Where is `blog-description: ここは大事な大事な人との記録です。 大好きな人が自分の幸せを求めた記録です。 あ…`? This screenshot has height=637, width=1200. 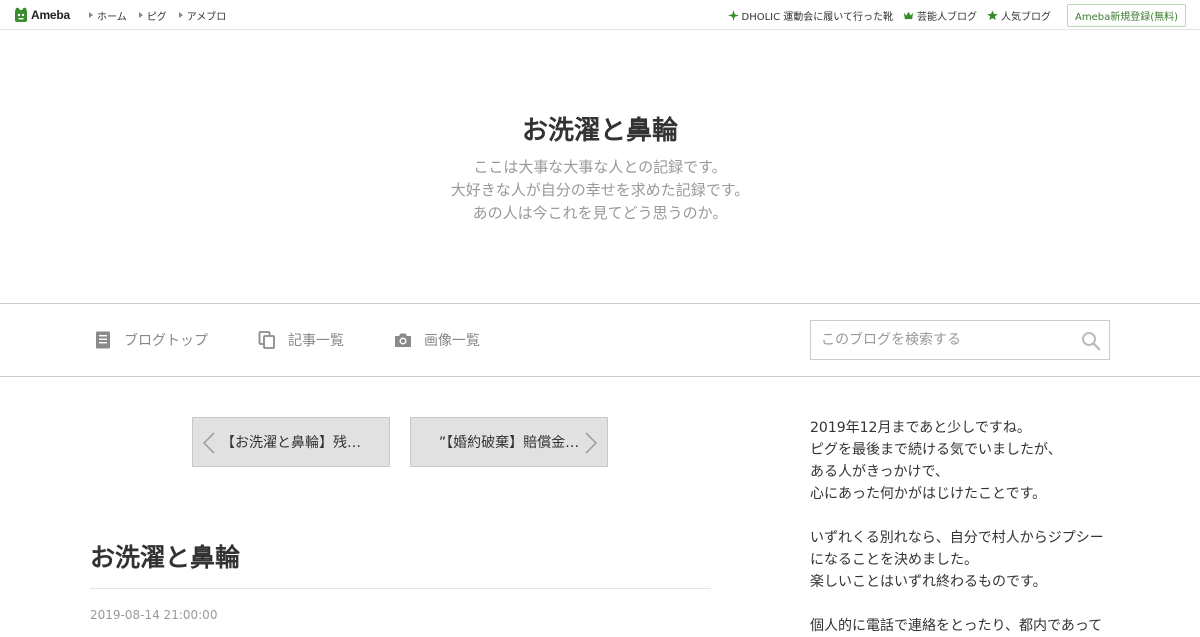
blog-description: ここは大事な大事な人との記録です。 大好きな人が自分の幸せを求めた記録です。 あ… is located at coordinates (600, 190).